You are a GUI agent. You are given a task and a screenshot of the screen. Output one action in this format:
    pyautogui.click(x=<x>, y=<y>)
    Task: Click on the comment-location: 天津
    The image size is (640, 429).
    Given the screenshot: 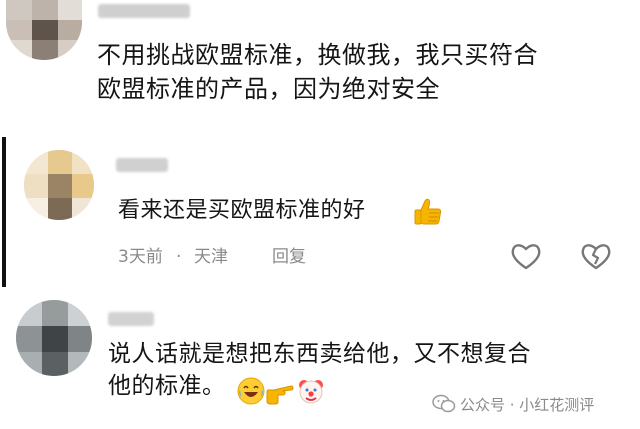 What is the action you would take?
    pyautogui.click(x=211, y=257)
    